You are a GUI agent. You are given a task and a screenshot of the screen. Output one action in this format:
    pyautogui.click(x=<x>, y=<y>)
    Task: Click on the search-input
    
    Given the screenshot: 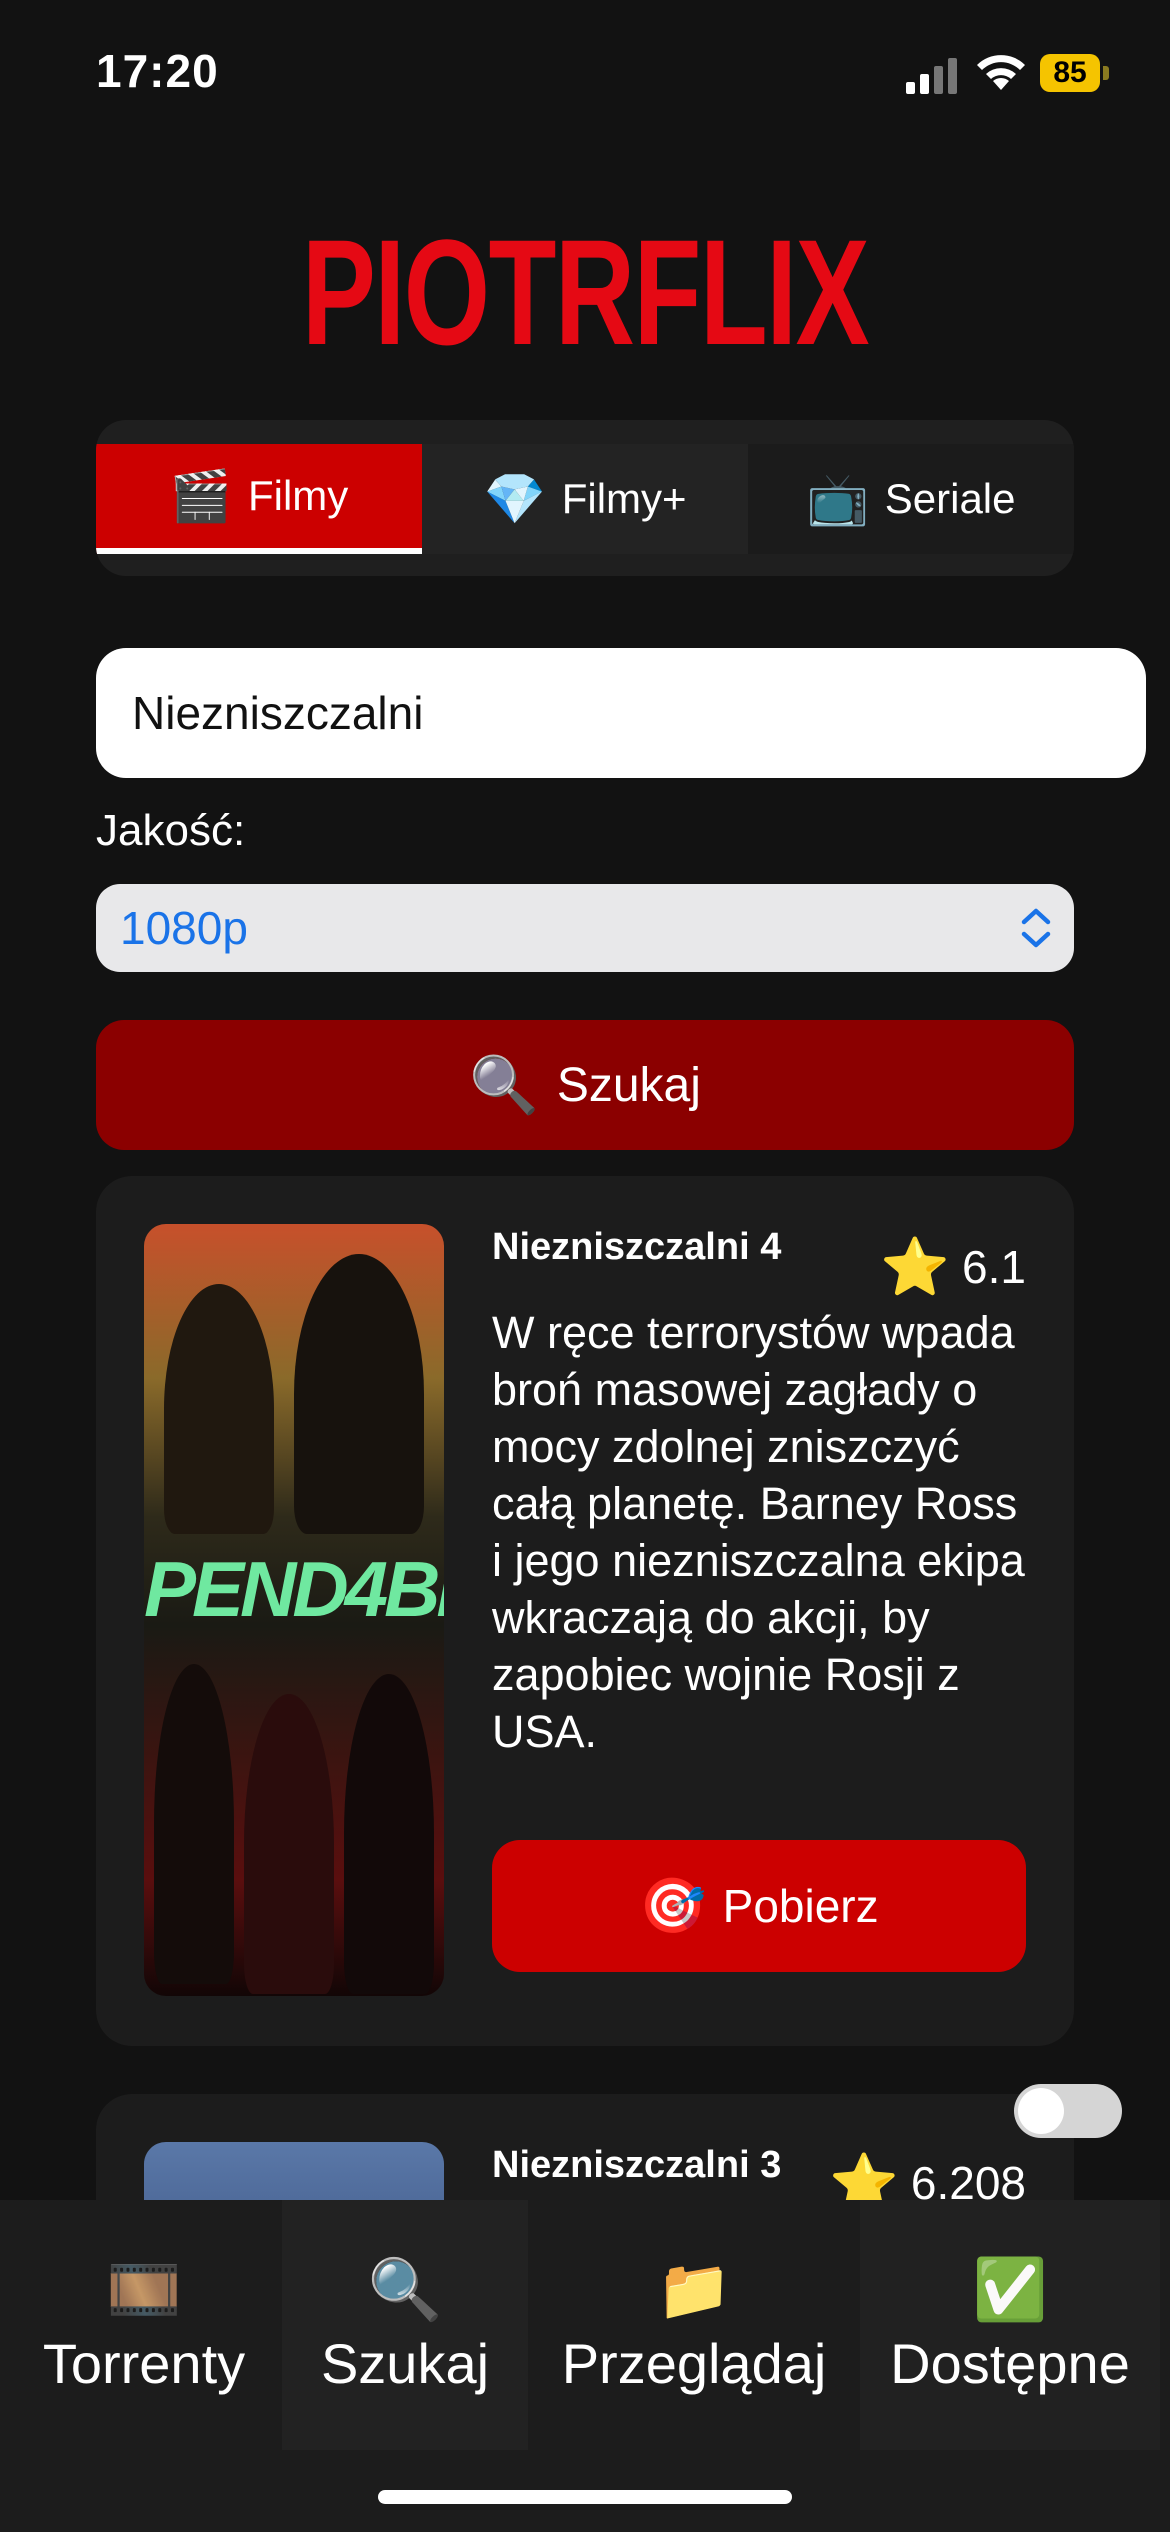 What is the action you would take?
    pyautogui.click(x=621, y=713)
    